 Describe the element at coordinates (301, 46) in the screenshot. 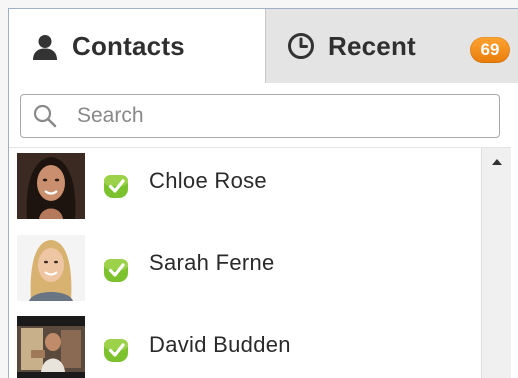

I see `clock-icon` at that location.